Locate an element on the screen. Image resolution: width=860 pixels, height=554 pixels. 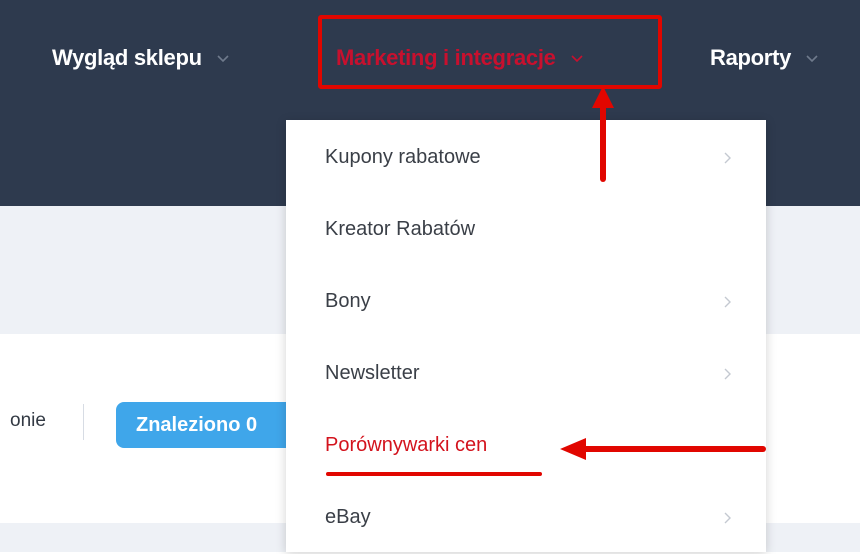
toolbar-divider is located at coordinates (83, 422).